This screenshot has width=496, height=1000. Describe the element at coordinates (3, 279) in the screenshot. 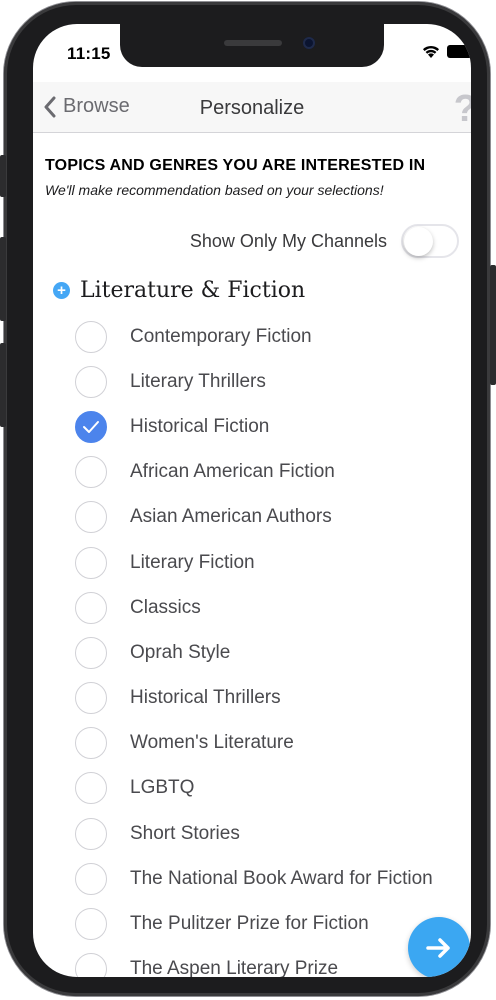

I see `side-button-volume-up` at that location.